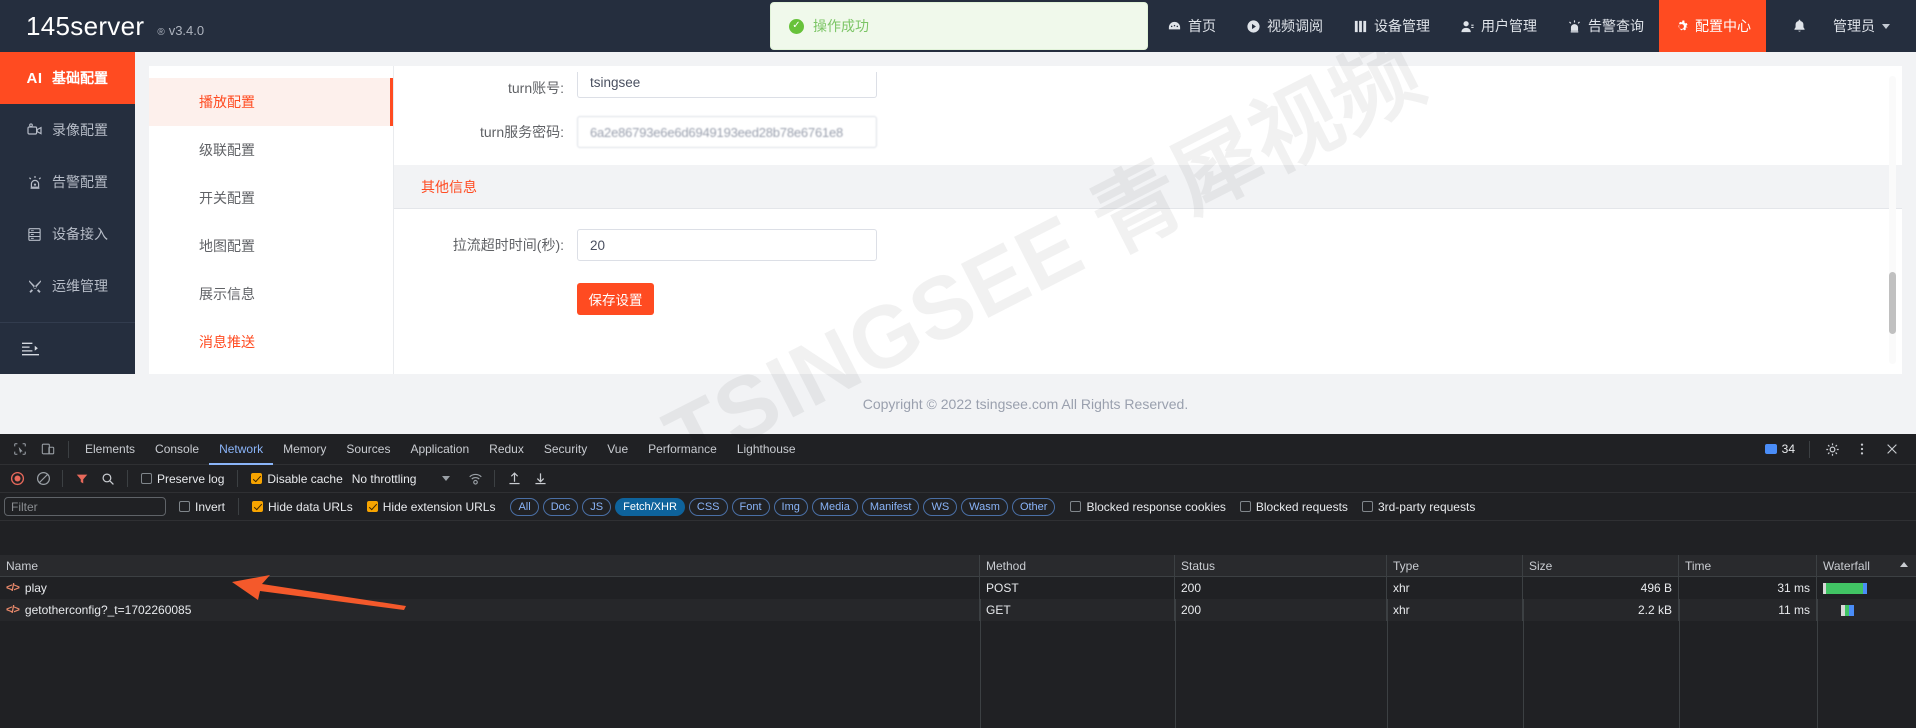  Describe the element at coordinates (1294, 507) in the screenshot. I see `blocked-requests-checkbox: Blocked requests` at that location.